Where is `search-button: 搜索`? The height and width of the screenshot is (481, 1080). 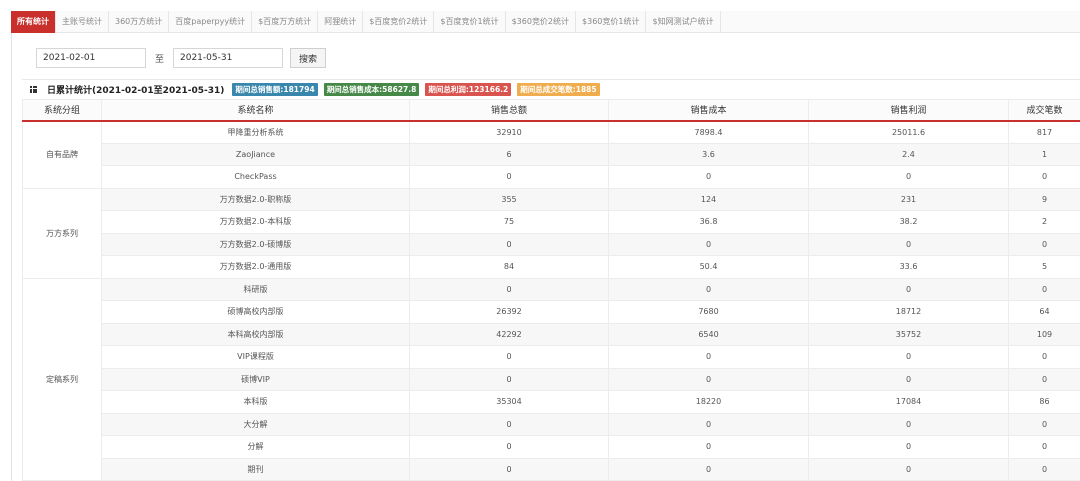 search-button: 搜索 is located at coordinates (308, 58).